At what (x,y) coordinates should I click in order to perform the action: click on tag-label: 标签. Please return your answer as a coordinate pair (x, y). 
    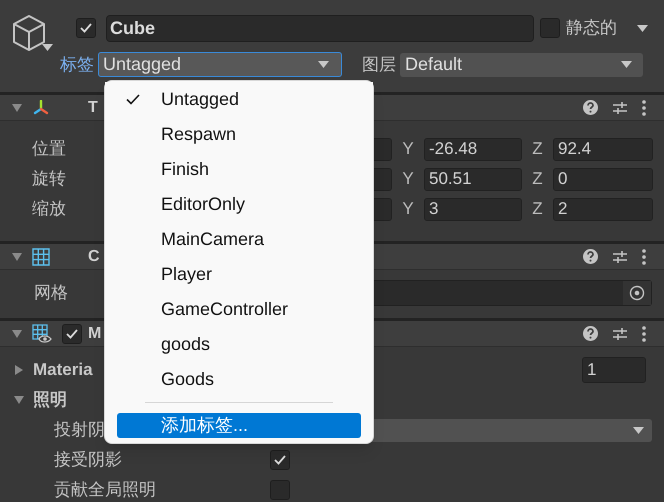
    Looking at the image, I should click on (77, 65).